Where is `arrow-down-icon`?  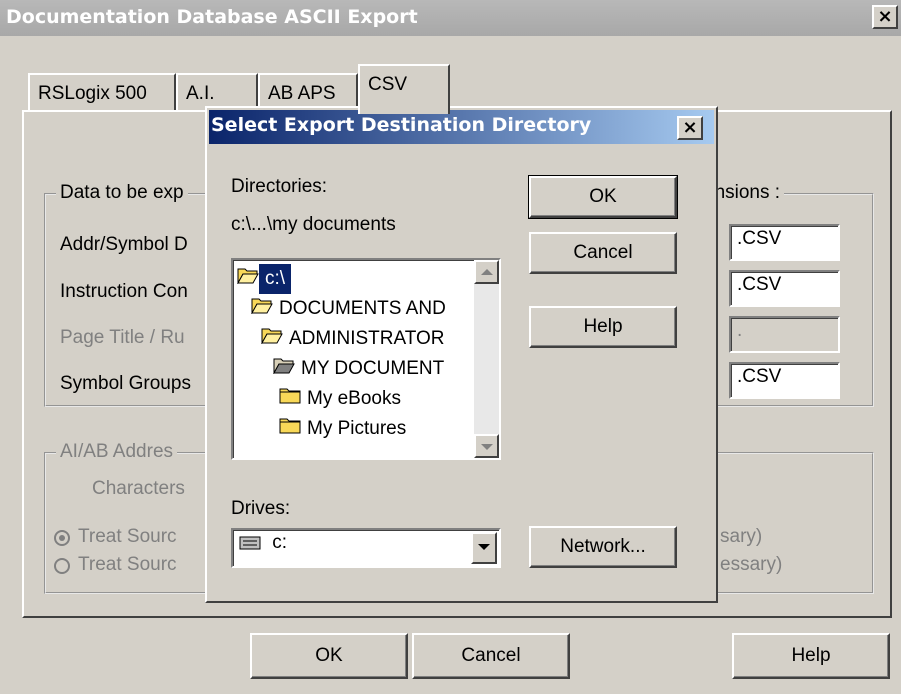
arrow-down-icon is located at coordinates (486, 447).